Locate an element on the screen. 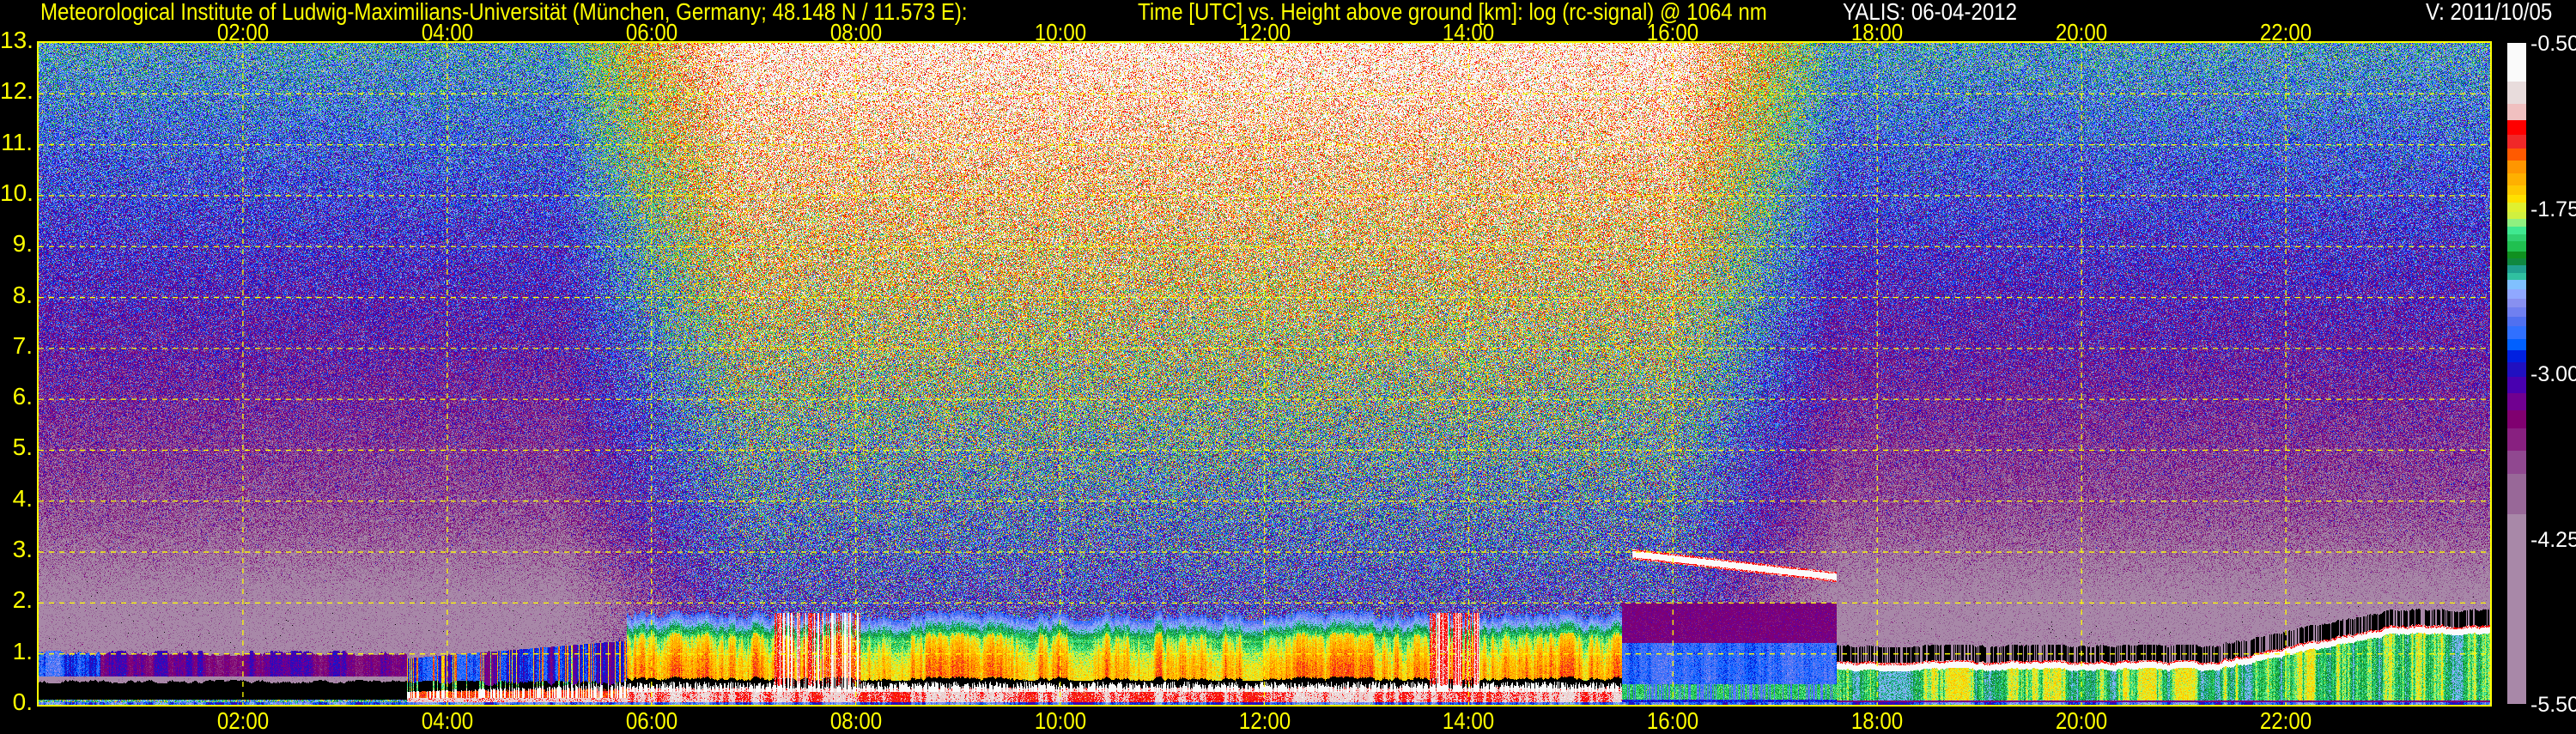  version-label: V: 2011/10/05 is located at coordinates (2489, 13).